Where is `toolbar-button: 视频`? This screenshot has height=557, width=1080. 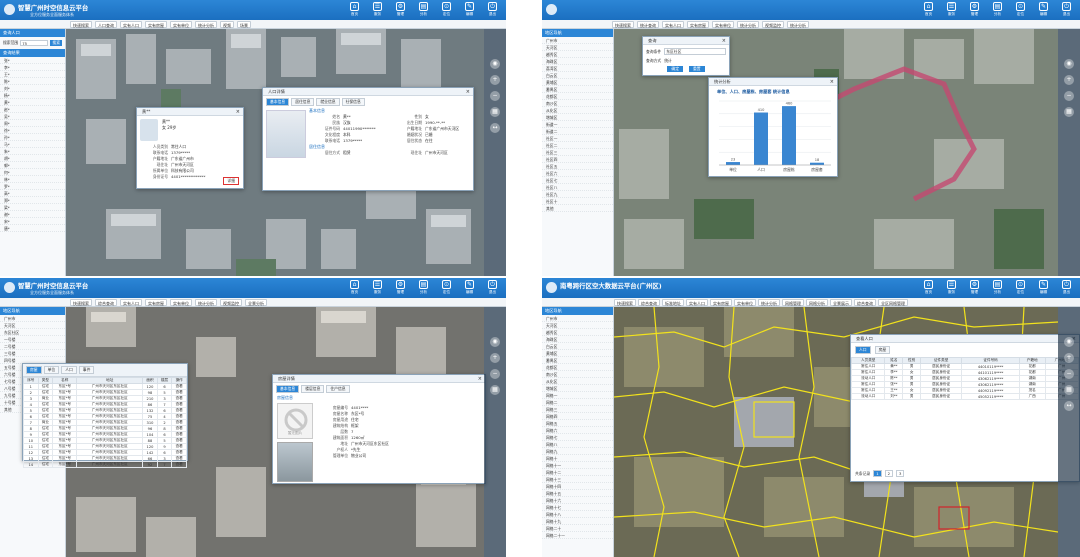 toolbar-button: 视频 is located at coordinates (227, 24).